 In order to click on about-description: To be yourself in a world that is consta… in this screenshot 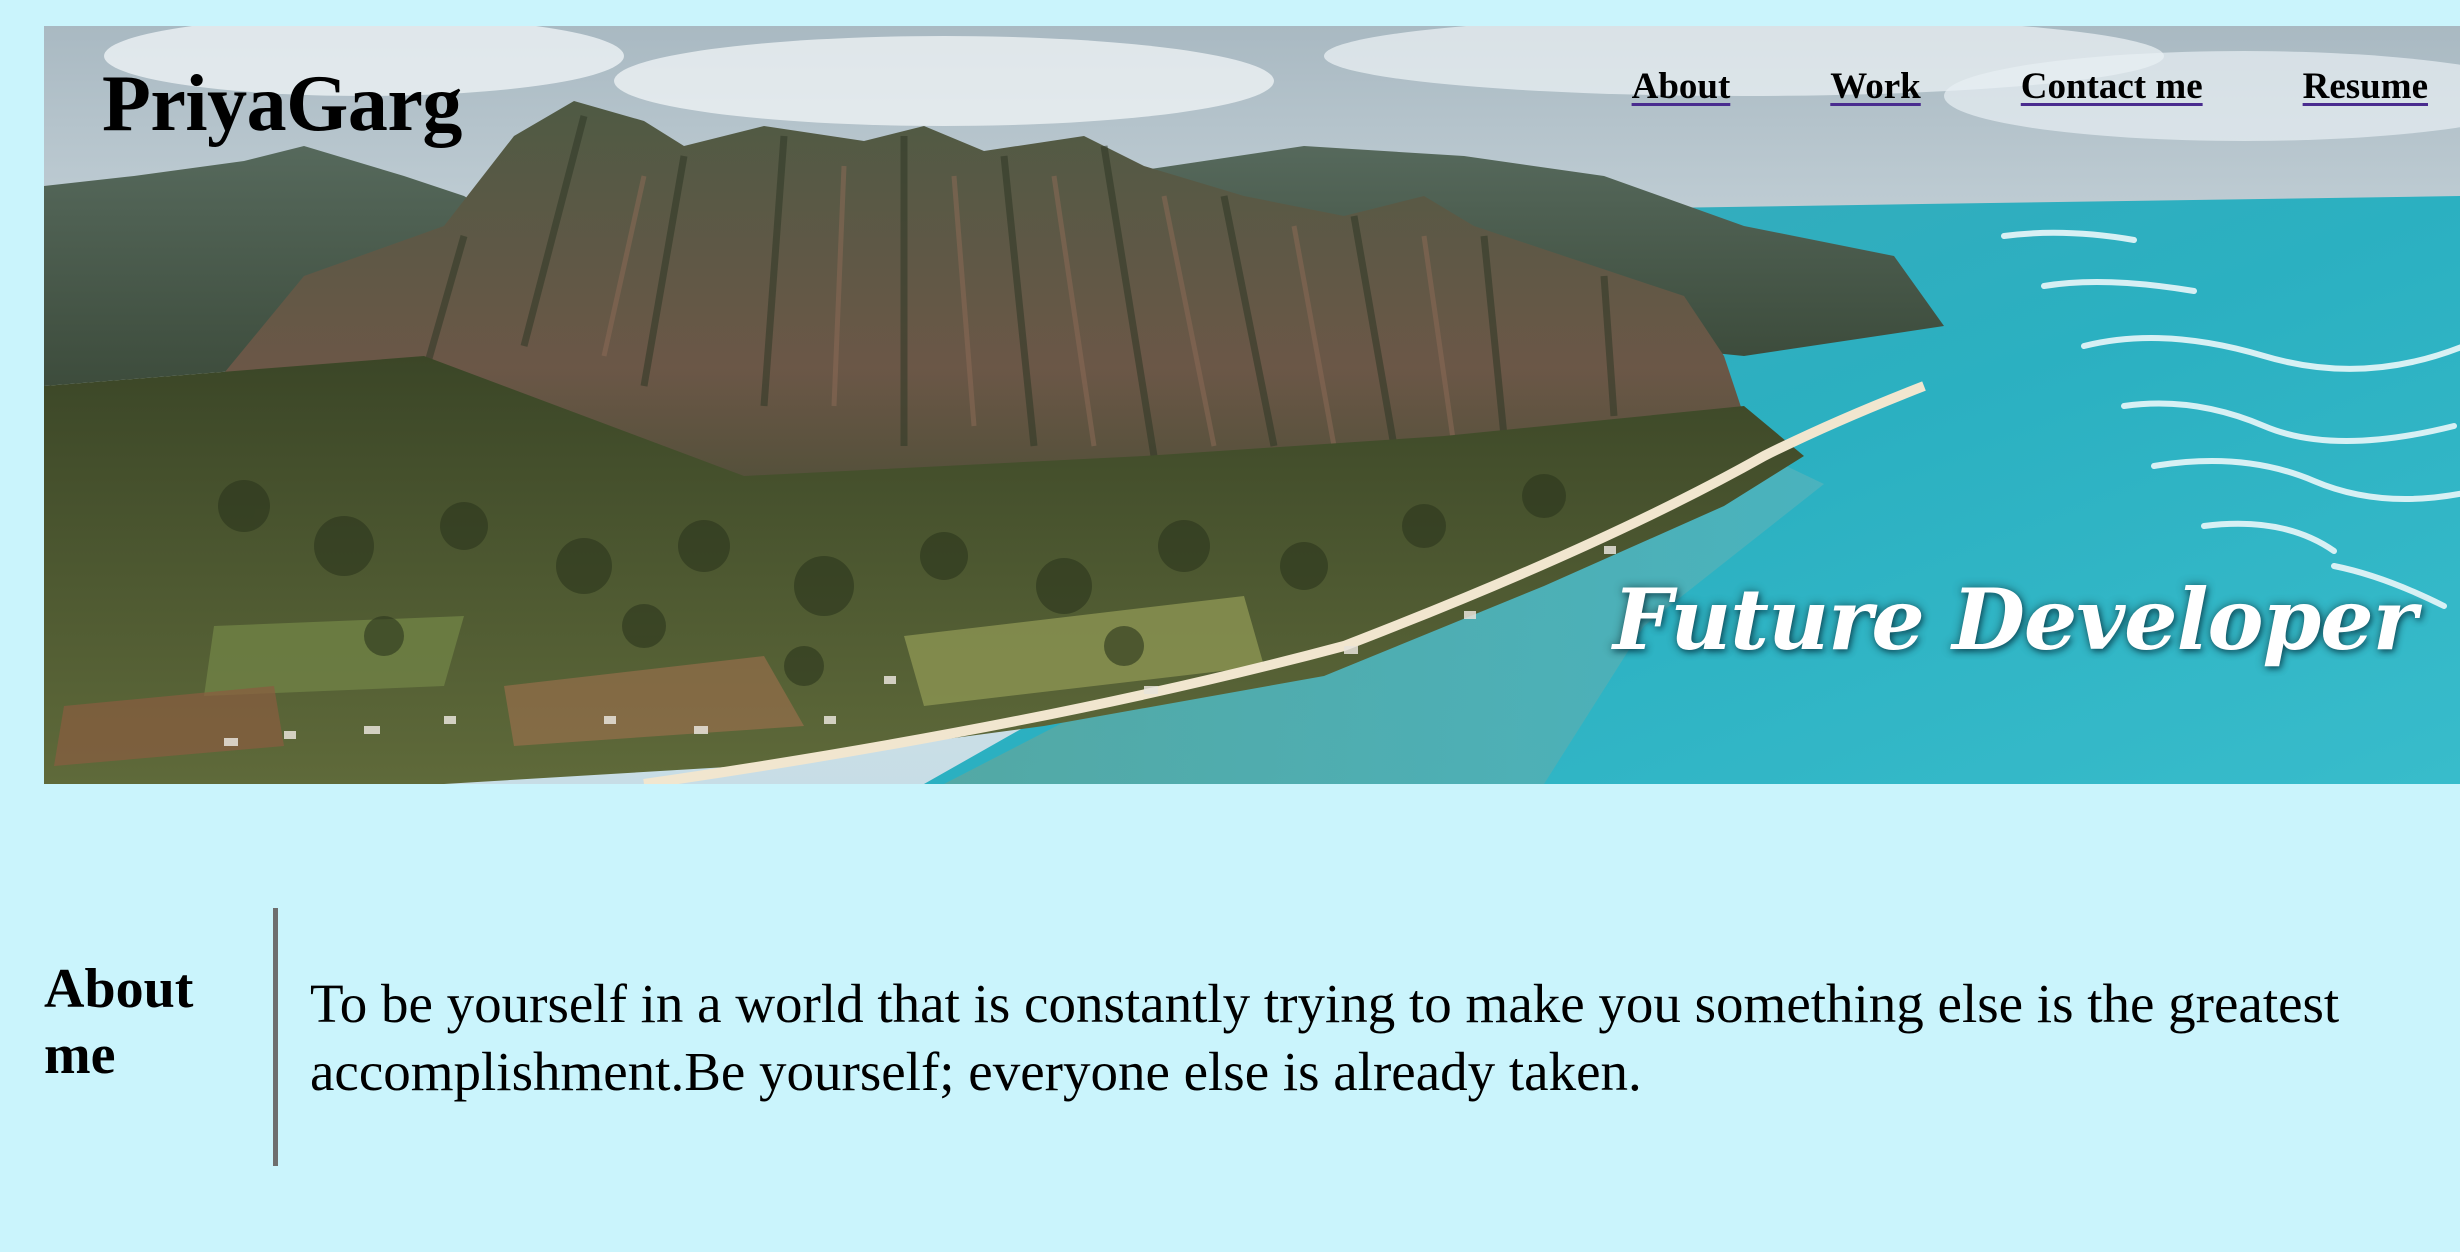, I will do `click(1325, 1037)`.